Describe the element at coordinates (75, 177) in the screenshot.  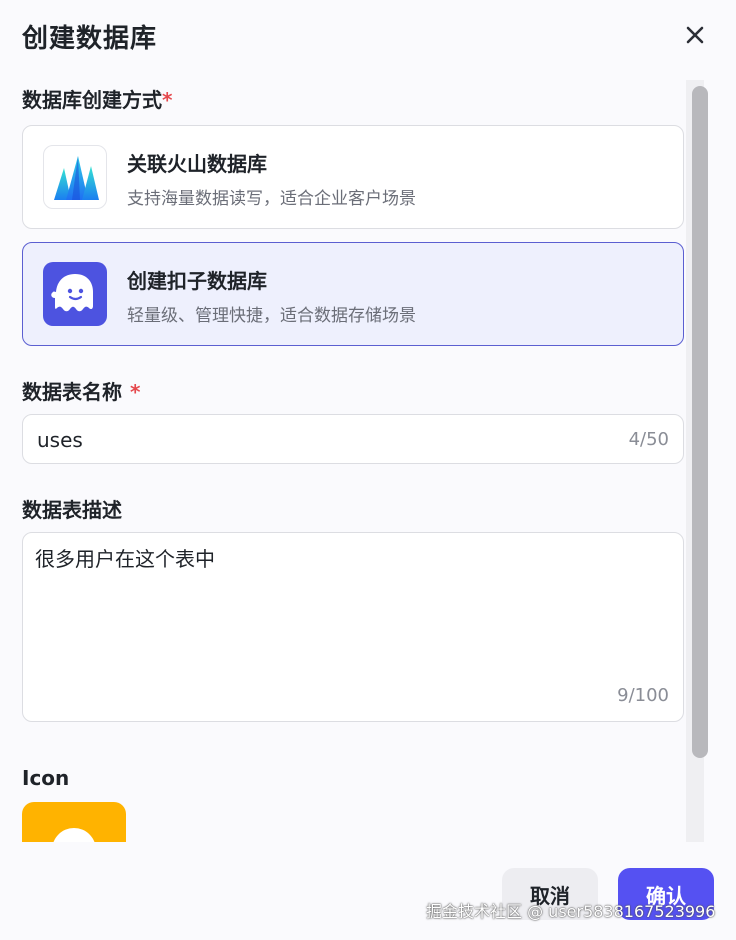
I see `volcano-mountains-icon` at that location.